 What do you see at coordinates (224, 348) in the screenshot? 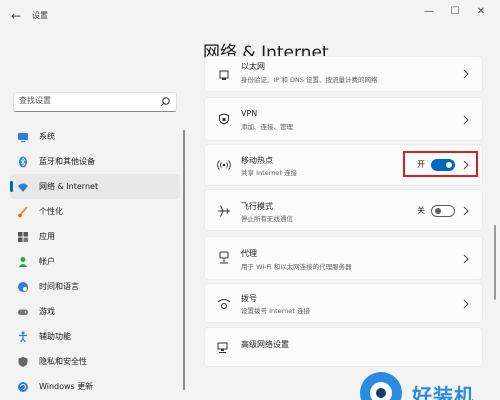
I see `advanced-network-icon` at bounding box center [224, 348].